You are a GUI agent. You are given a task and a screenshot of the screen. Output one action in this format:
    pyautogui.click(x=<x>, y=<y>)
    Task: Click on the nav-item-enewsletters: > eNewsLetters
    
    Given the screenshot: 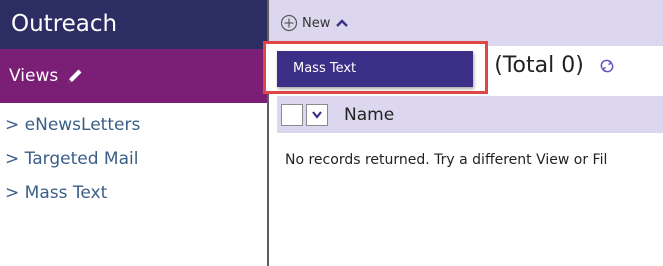 What is the action you would take?
    pyautogui.click(x=133, y=125)
    